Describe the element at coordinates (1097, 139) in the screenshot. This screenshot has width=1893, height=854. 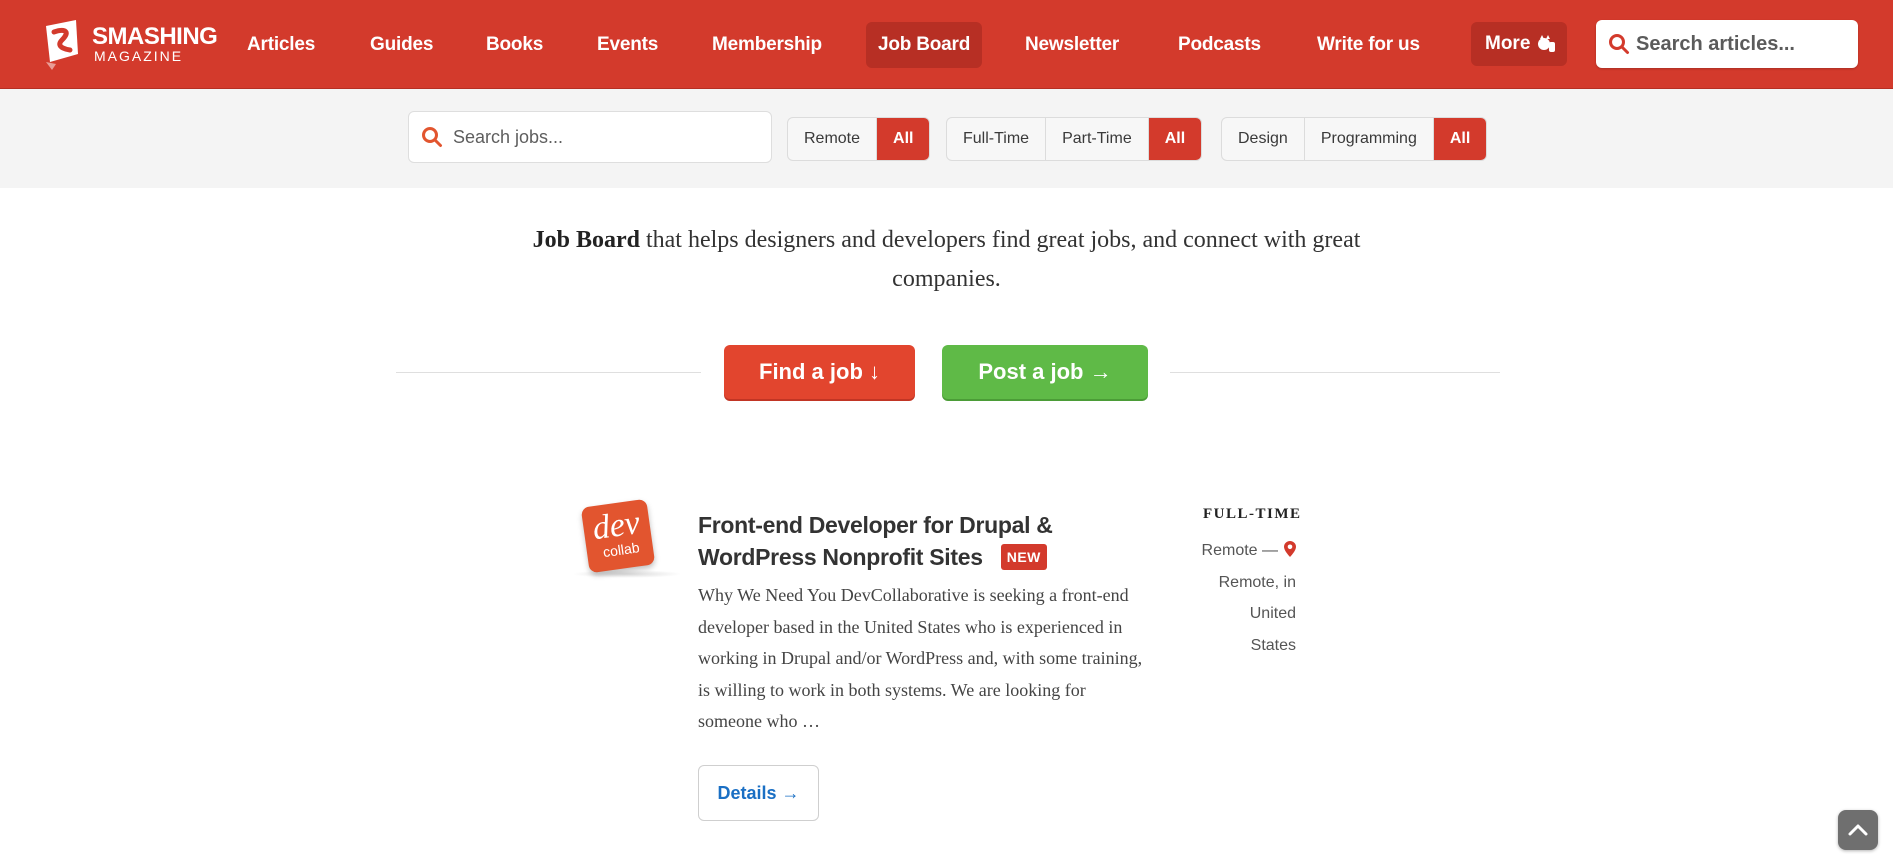
I see `filter-part-time: Part-Time` at that location.